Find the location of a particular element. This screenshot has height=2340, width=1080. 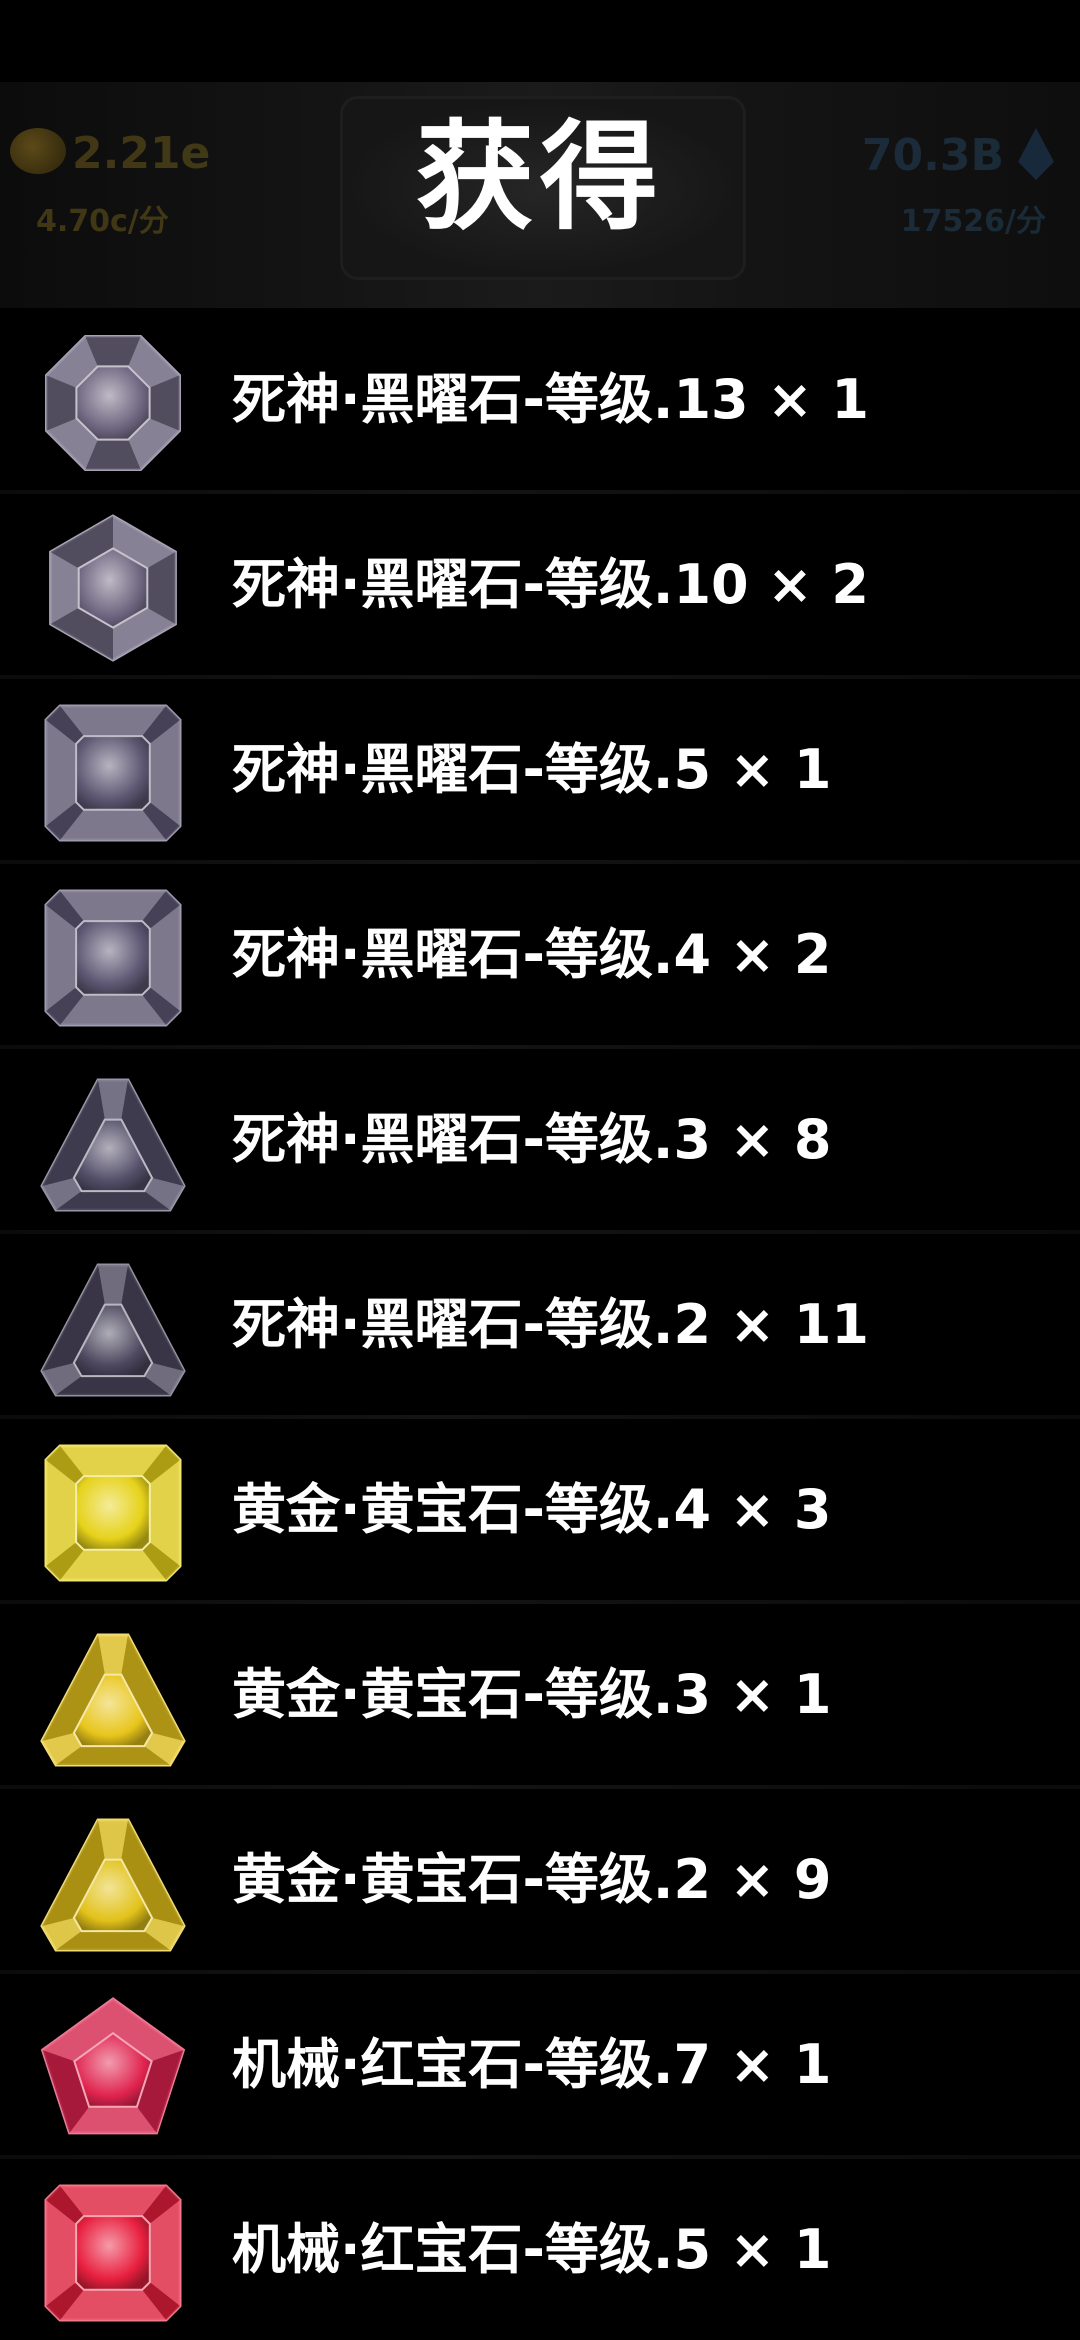

reward-item: 死神·黑曜石-等级.5 × 1 is located at coordinates (540, 772).